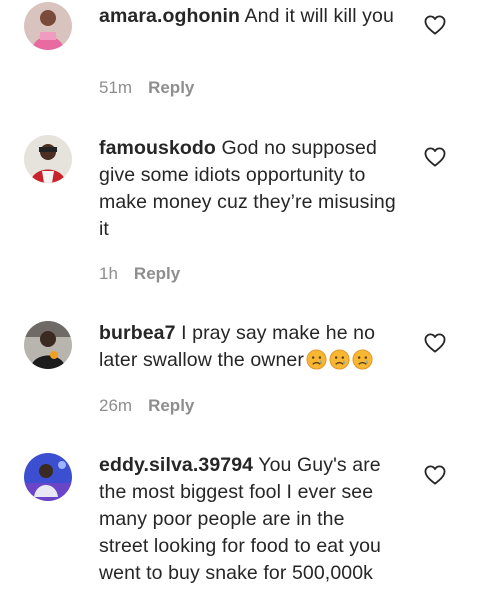  What do you see at coordinates (108, 273) in the screenshot?
I see `comment-time: 1h` at bounding box center [108, 273].